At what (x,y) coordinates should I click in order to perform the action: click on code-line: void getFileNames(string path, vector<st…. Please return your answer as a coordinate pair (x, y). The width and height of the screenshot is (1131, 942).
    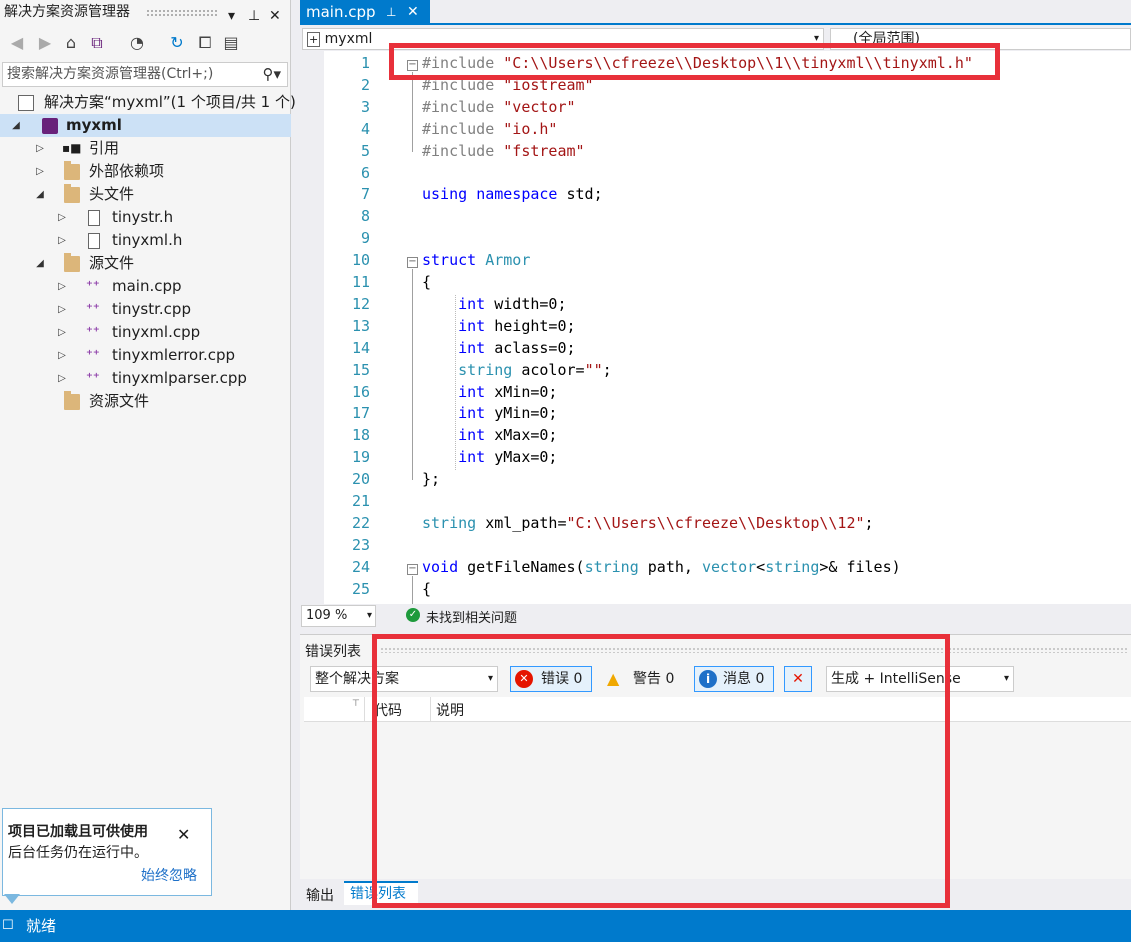
    Looking at the image, I should click on (661, 567).